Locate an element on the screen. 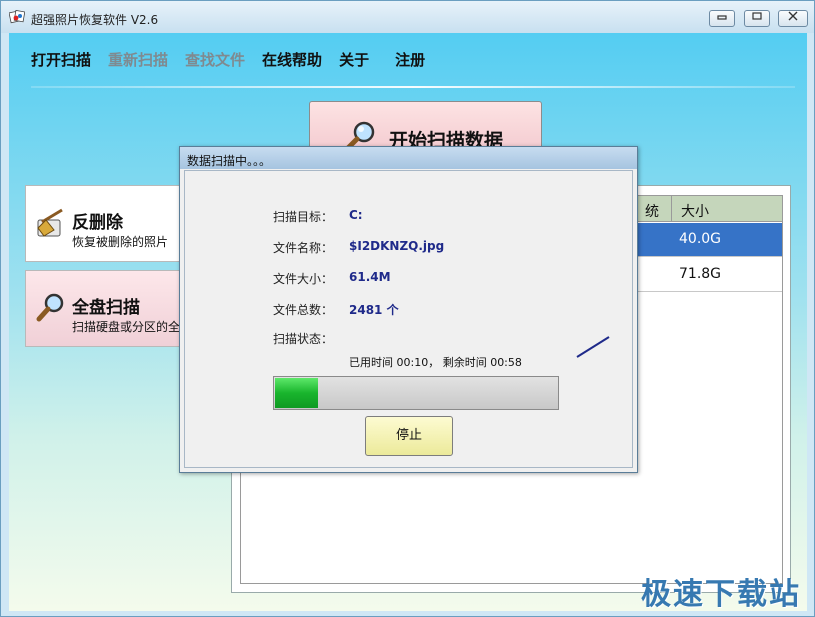 Image resolution: width=815 pixels, height=617 pixels. close-button is located at coordinates (793, 18).